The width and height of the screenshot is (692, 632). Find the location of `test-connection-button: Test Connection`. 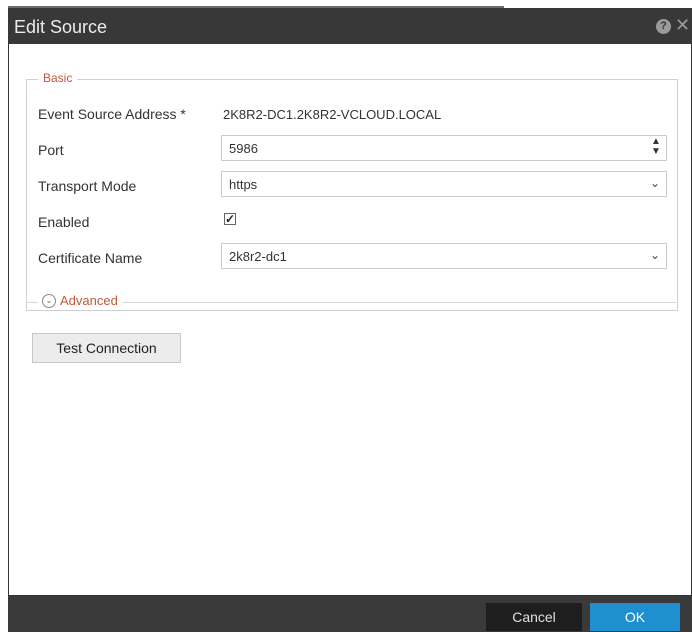

test-connection-button: Test Connection is located at coordinates (106, 348).